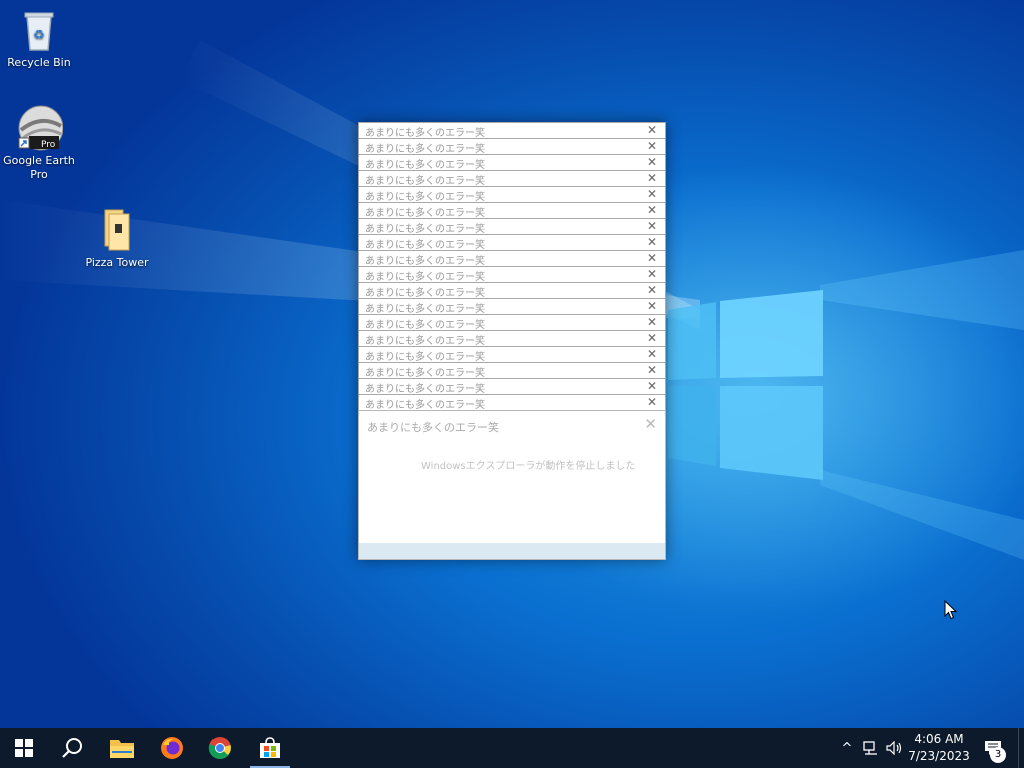 The width and height of the screenshot is (1024, 768). I want to click on desktop-icon-label: Recycle Bin, so click(39, 62).